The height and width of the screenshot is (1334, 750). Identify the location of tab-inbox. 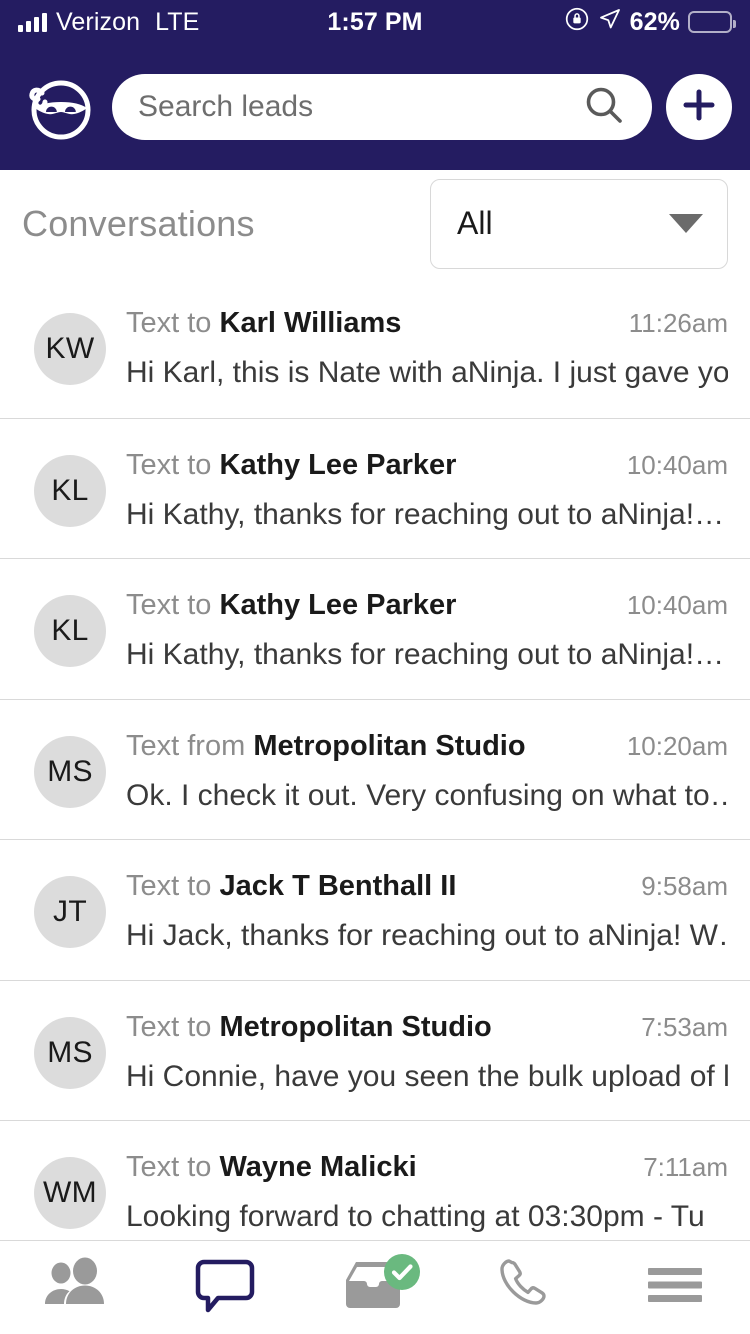
(375, 1287).